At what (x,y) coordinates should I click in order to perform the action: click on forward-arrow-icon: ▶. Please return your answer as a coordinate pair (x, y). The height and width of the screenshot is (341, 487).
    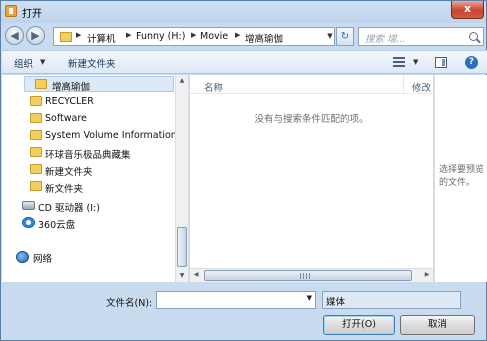
    Looking at the image, I should click on (35, 35).